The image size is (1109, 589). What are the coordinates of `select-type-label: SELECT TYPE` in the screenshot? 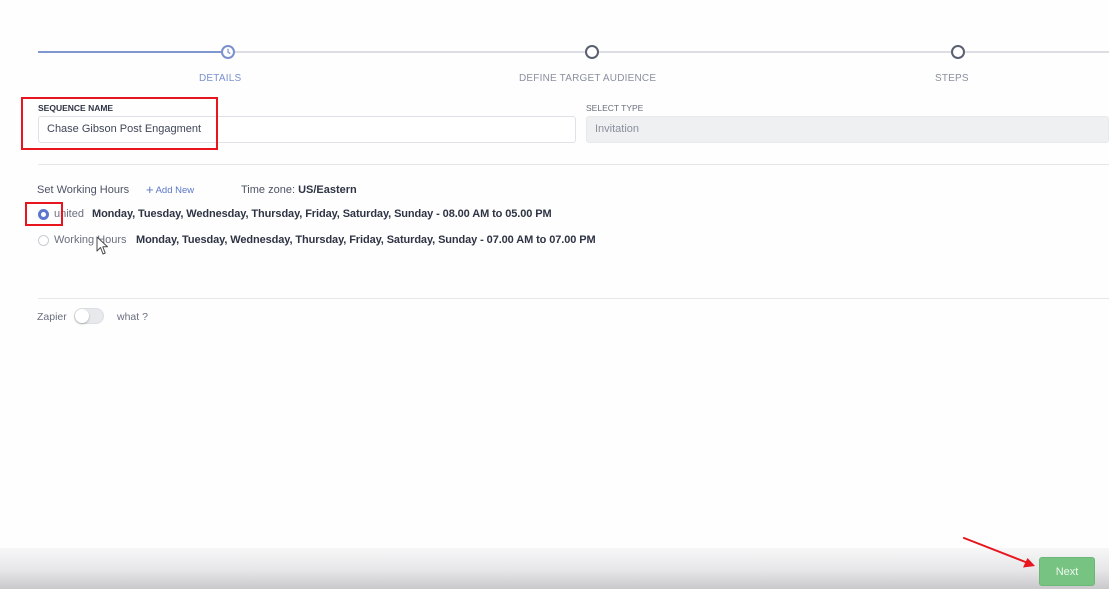 It's located at (615, 108).